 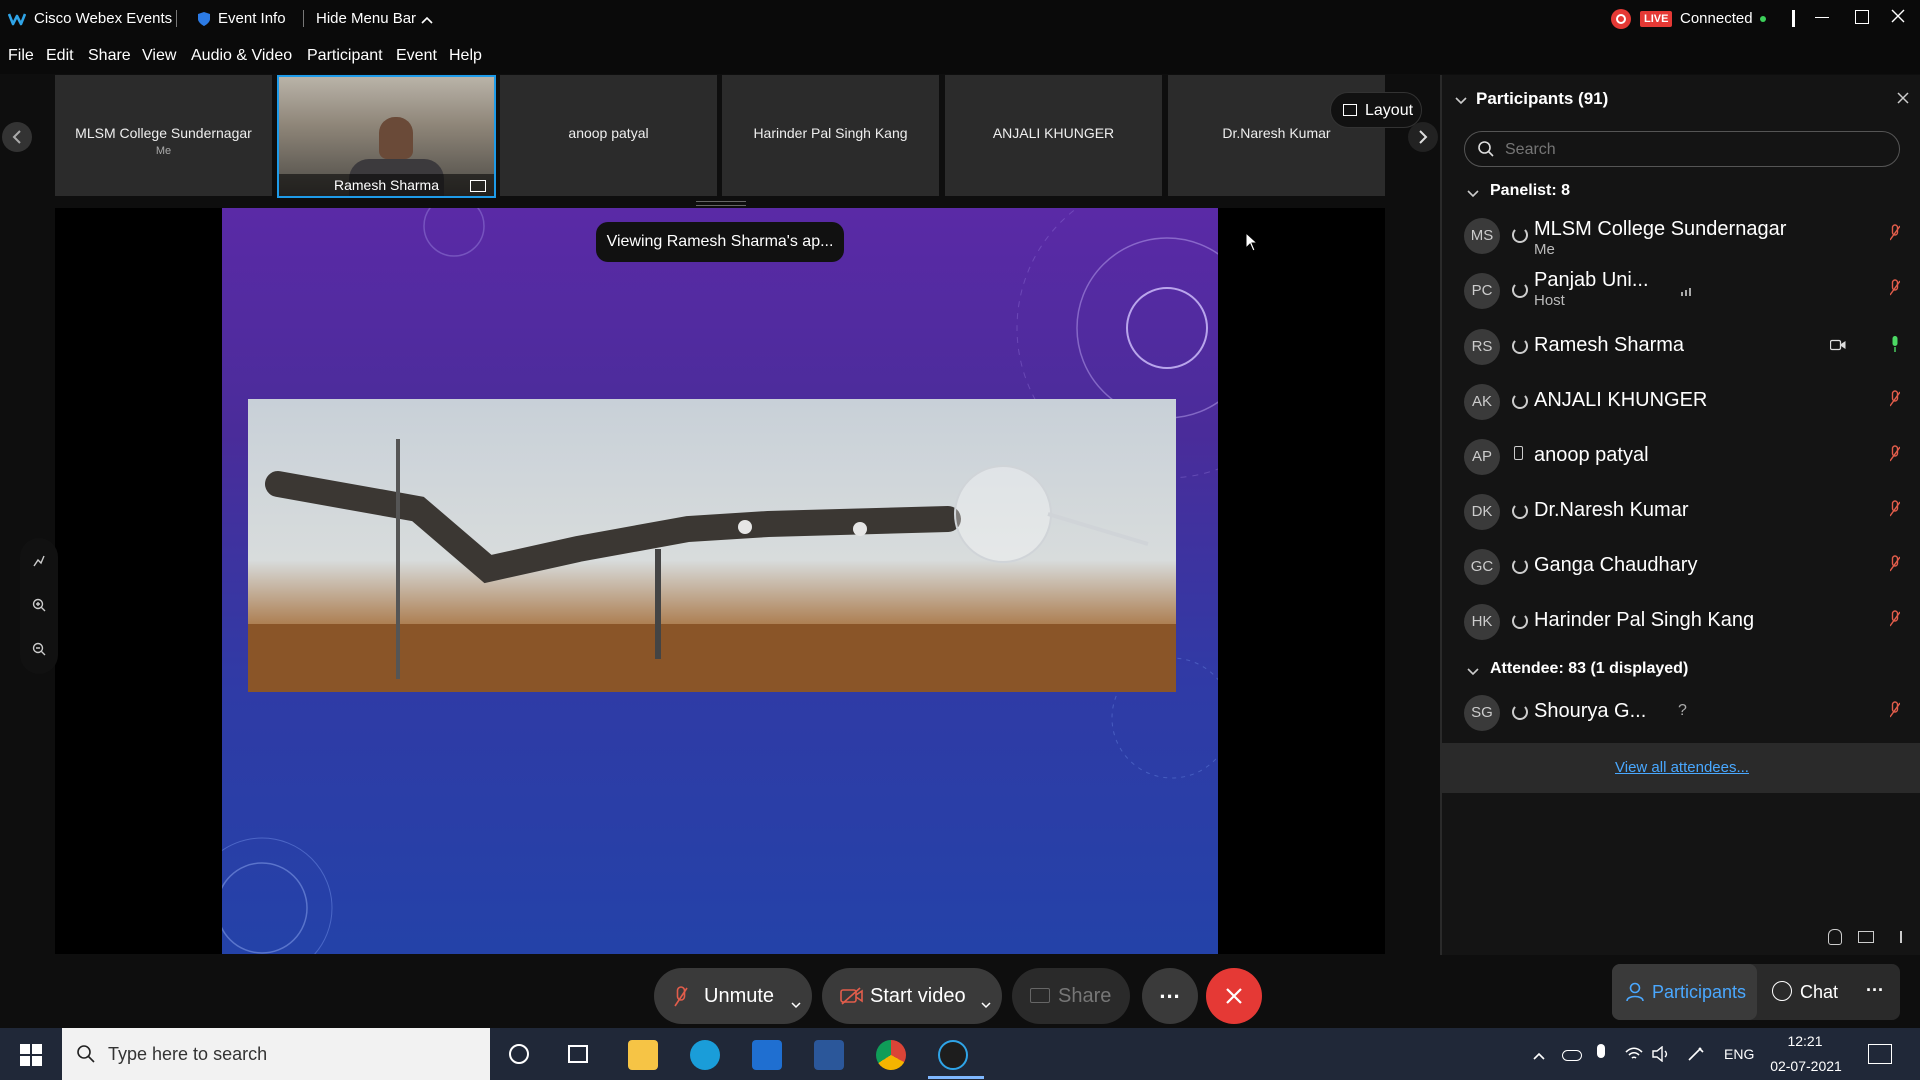 I want to click on participant-name: ANJALI KHUNGER, so click(x=1621, y=400).